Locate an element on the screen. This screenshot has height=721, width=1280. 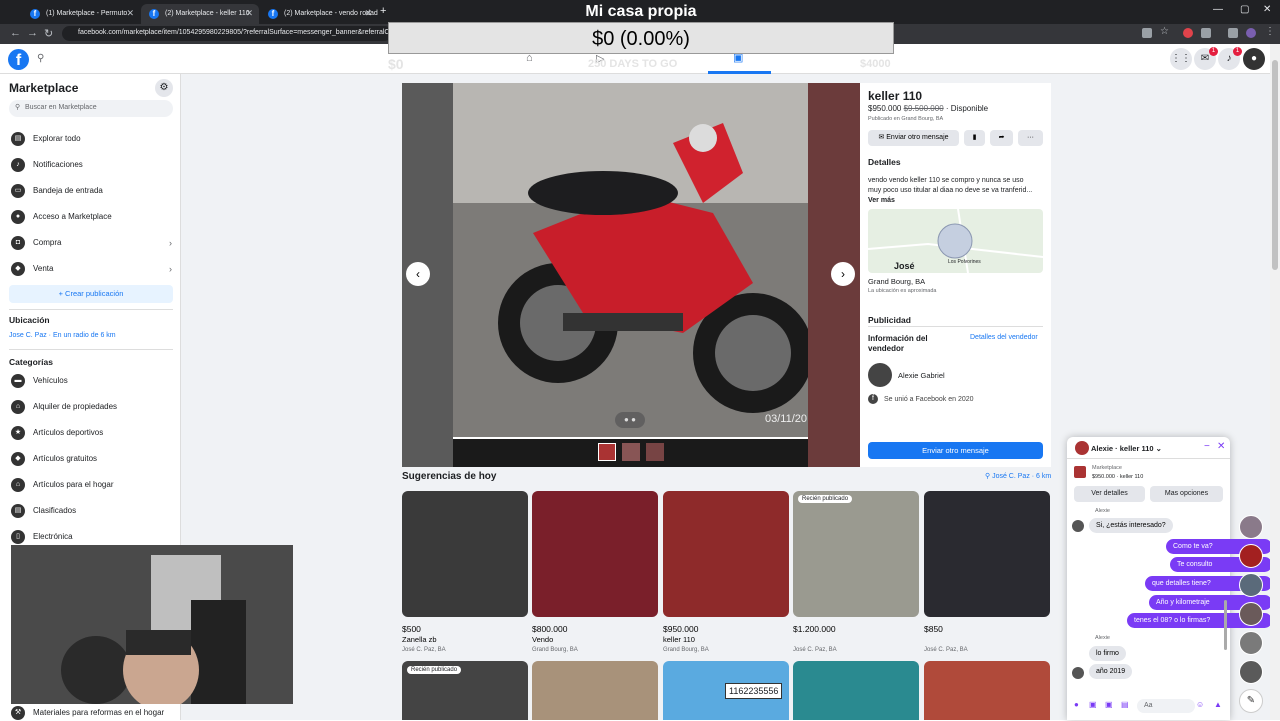
close-window-icon: ✕ is located at coordinates (1267, 9).